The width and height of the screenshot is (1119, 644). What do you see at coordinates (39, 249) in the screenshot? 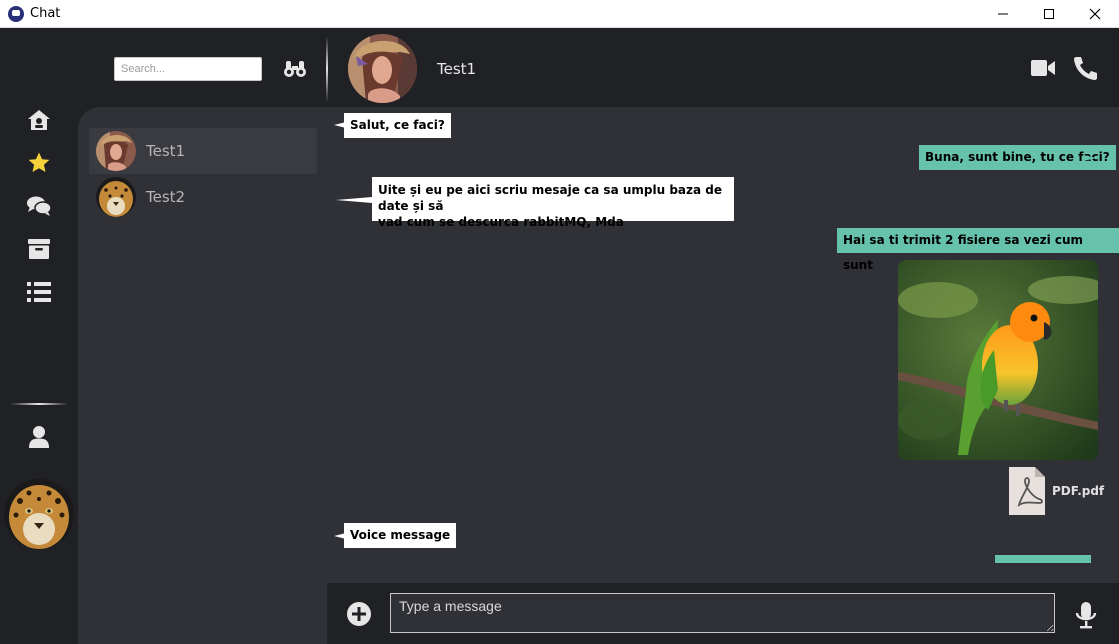
I see `archive-icon` at bounding box center [39, 249].